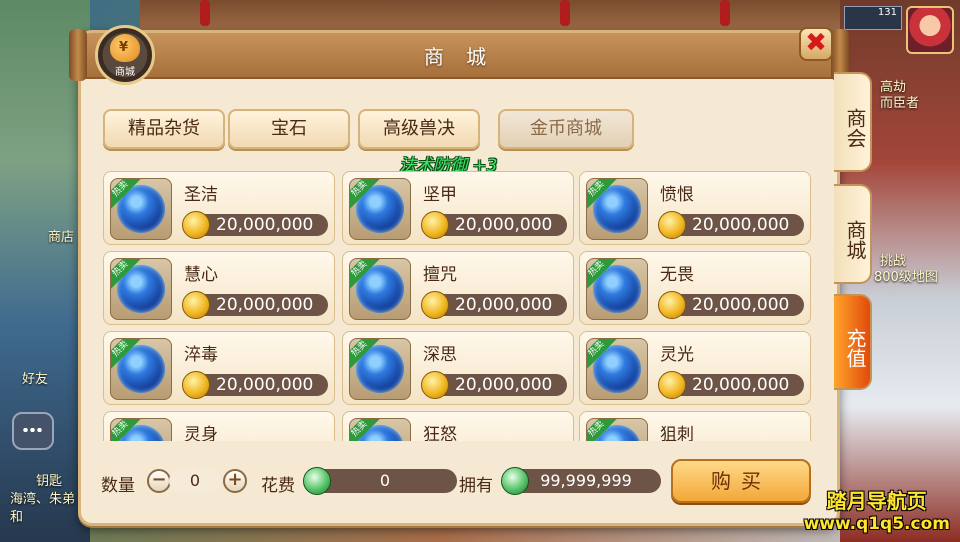 This screenshot has width=960, height=542. I want to click on item-name: 淬毒, so click(201, 355).